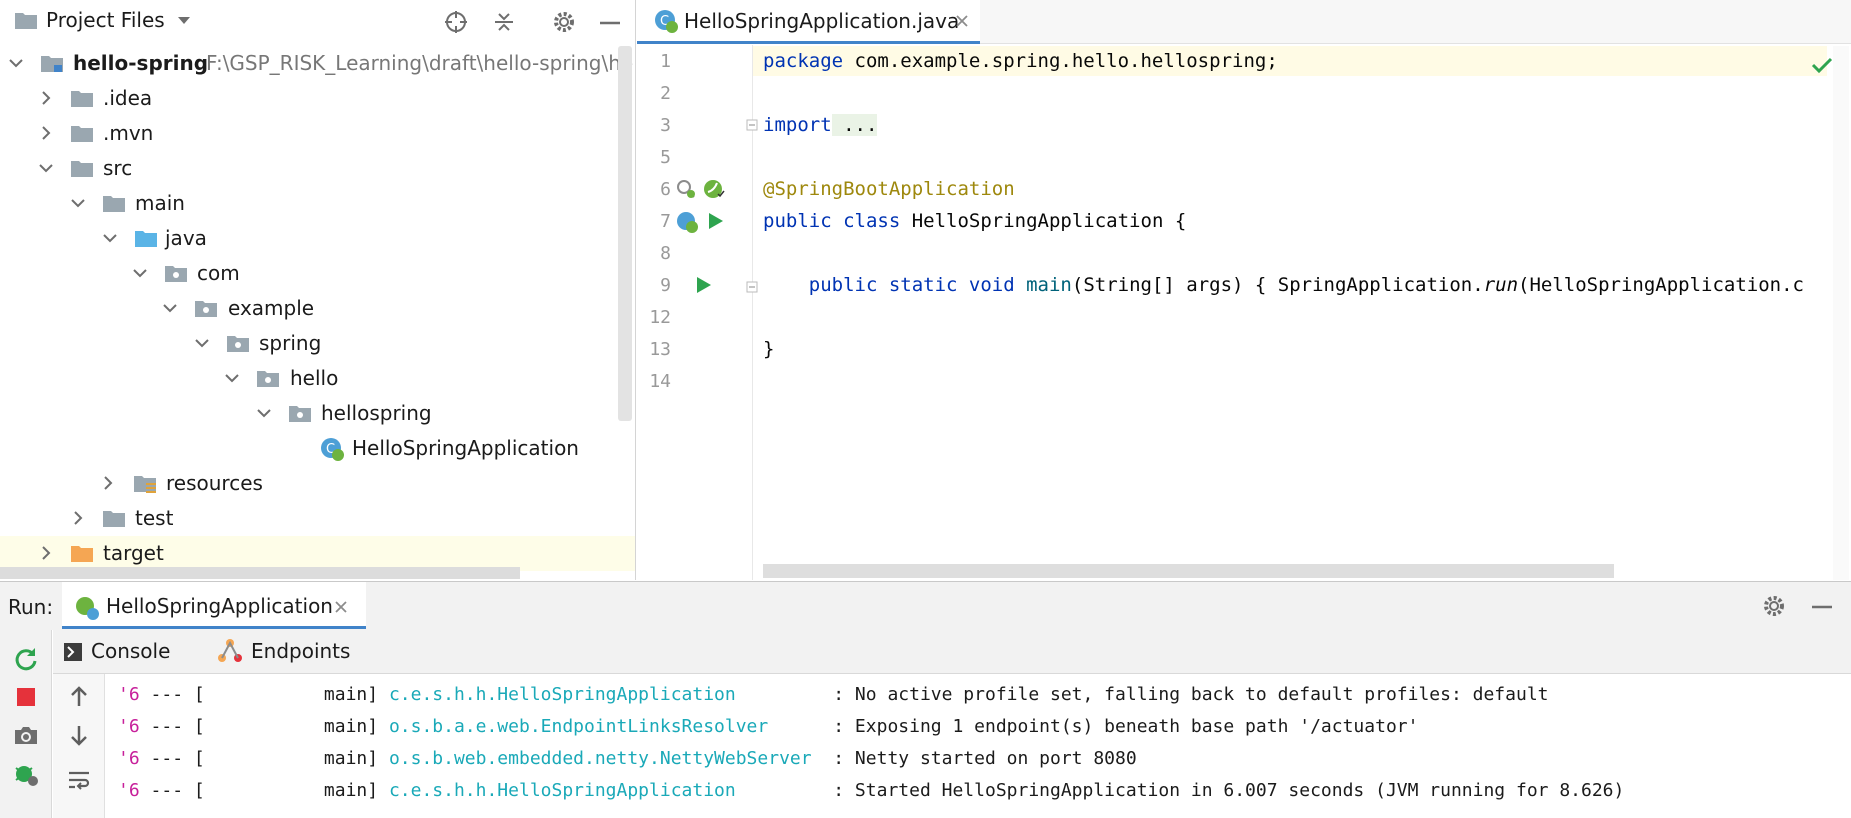 This screenshot has width=1851, height=818. I want to click on code-line-7: public class HelloSpringApplication {, so click(974, 221).